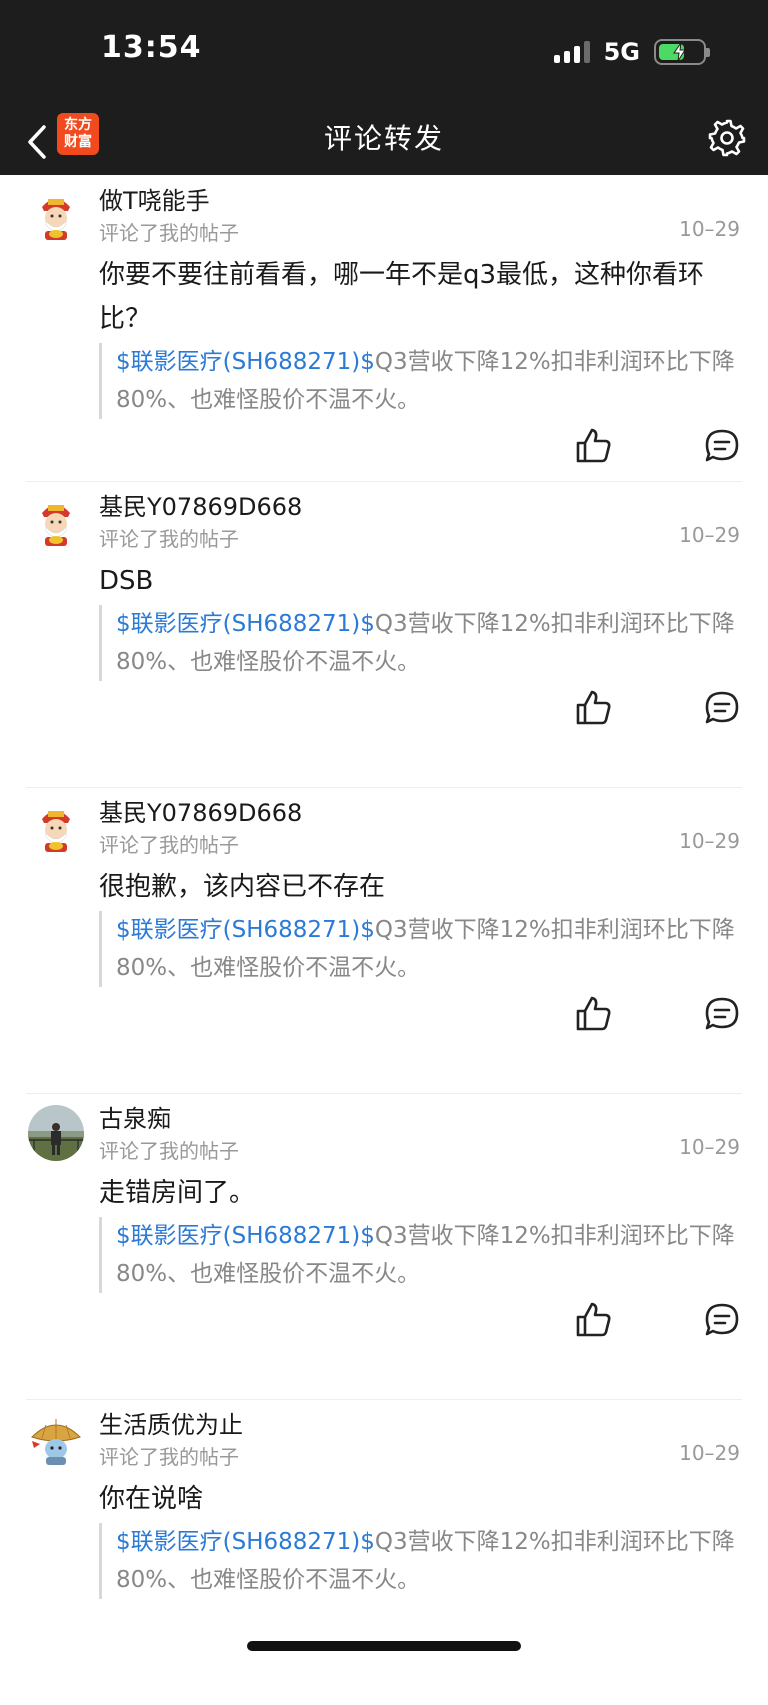  I want to click on battery-icon, so click(682, 52).